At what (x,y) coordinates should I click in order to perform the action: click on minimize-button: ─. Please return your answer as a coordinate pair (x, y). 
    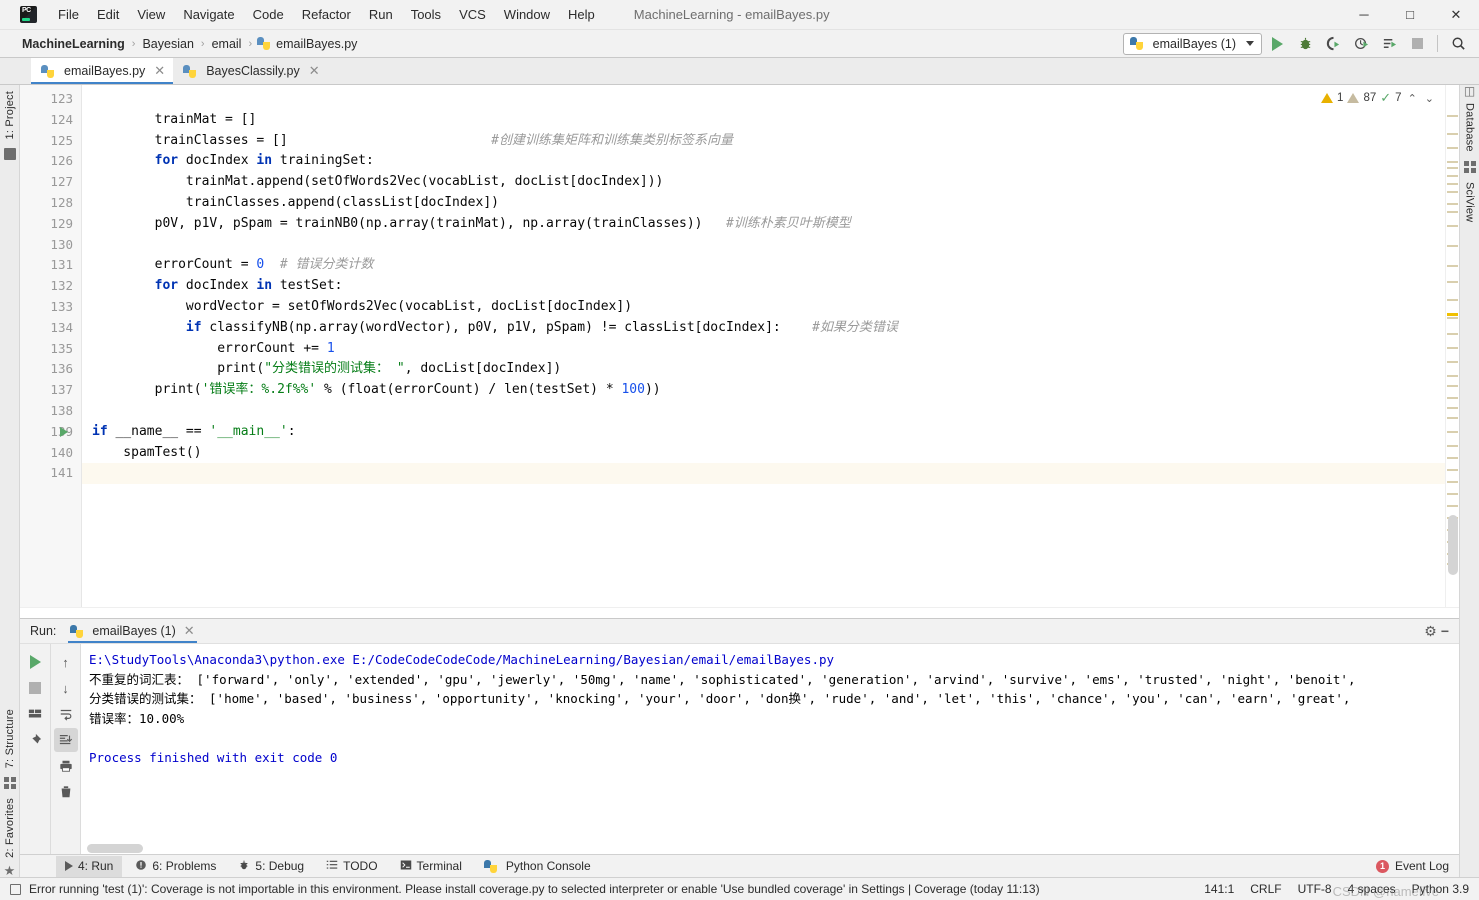
    Looking at the image, I should click on (1364, 15).